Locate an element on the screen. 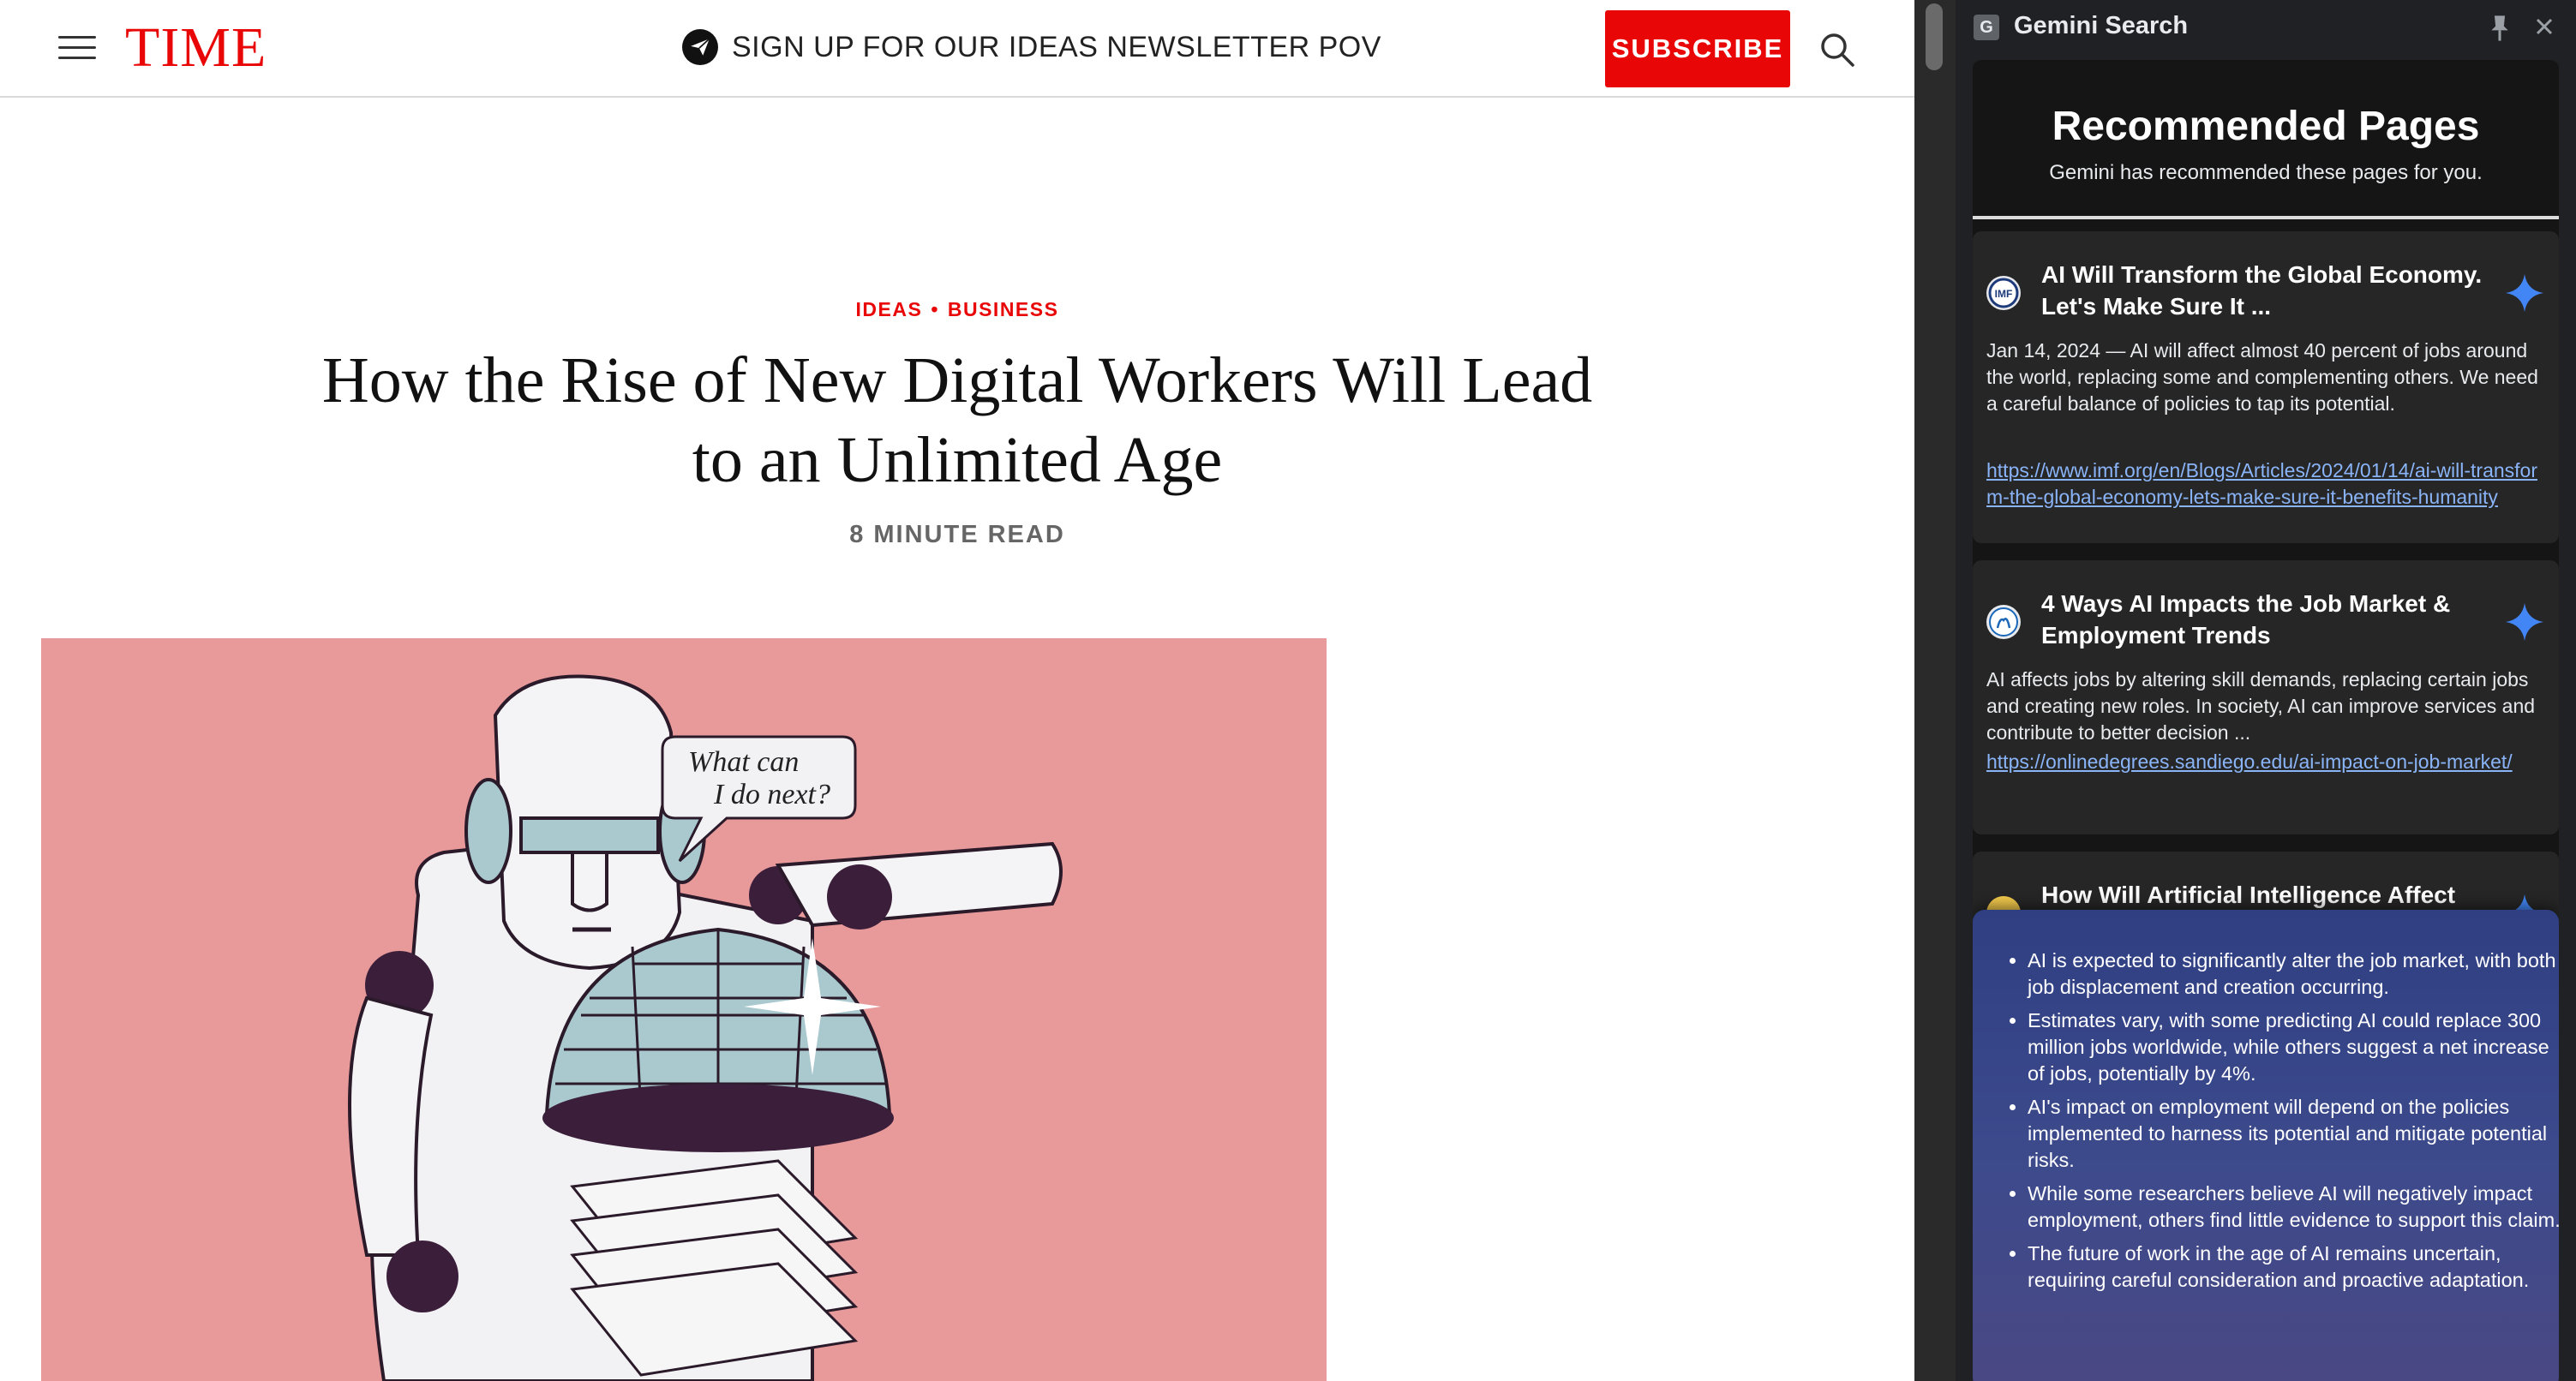  imf-site-icon: IMF is located at coordinates (2003, 293).